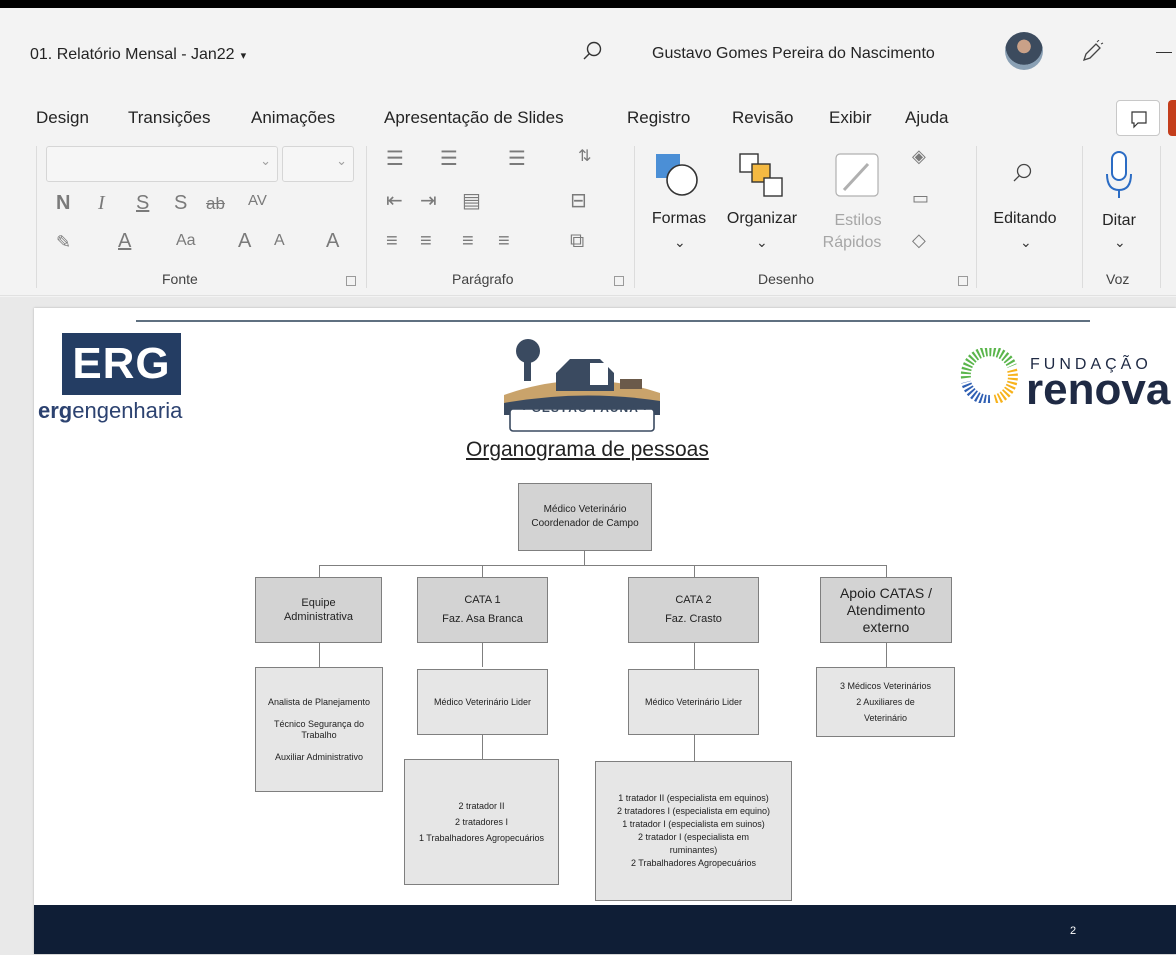 This screenshot has height=955, width=1176. I want to click on share-button, so click(1172, 118).